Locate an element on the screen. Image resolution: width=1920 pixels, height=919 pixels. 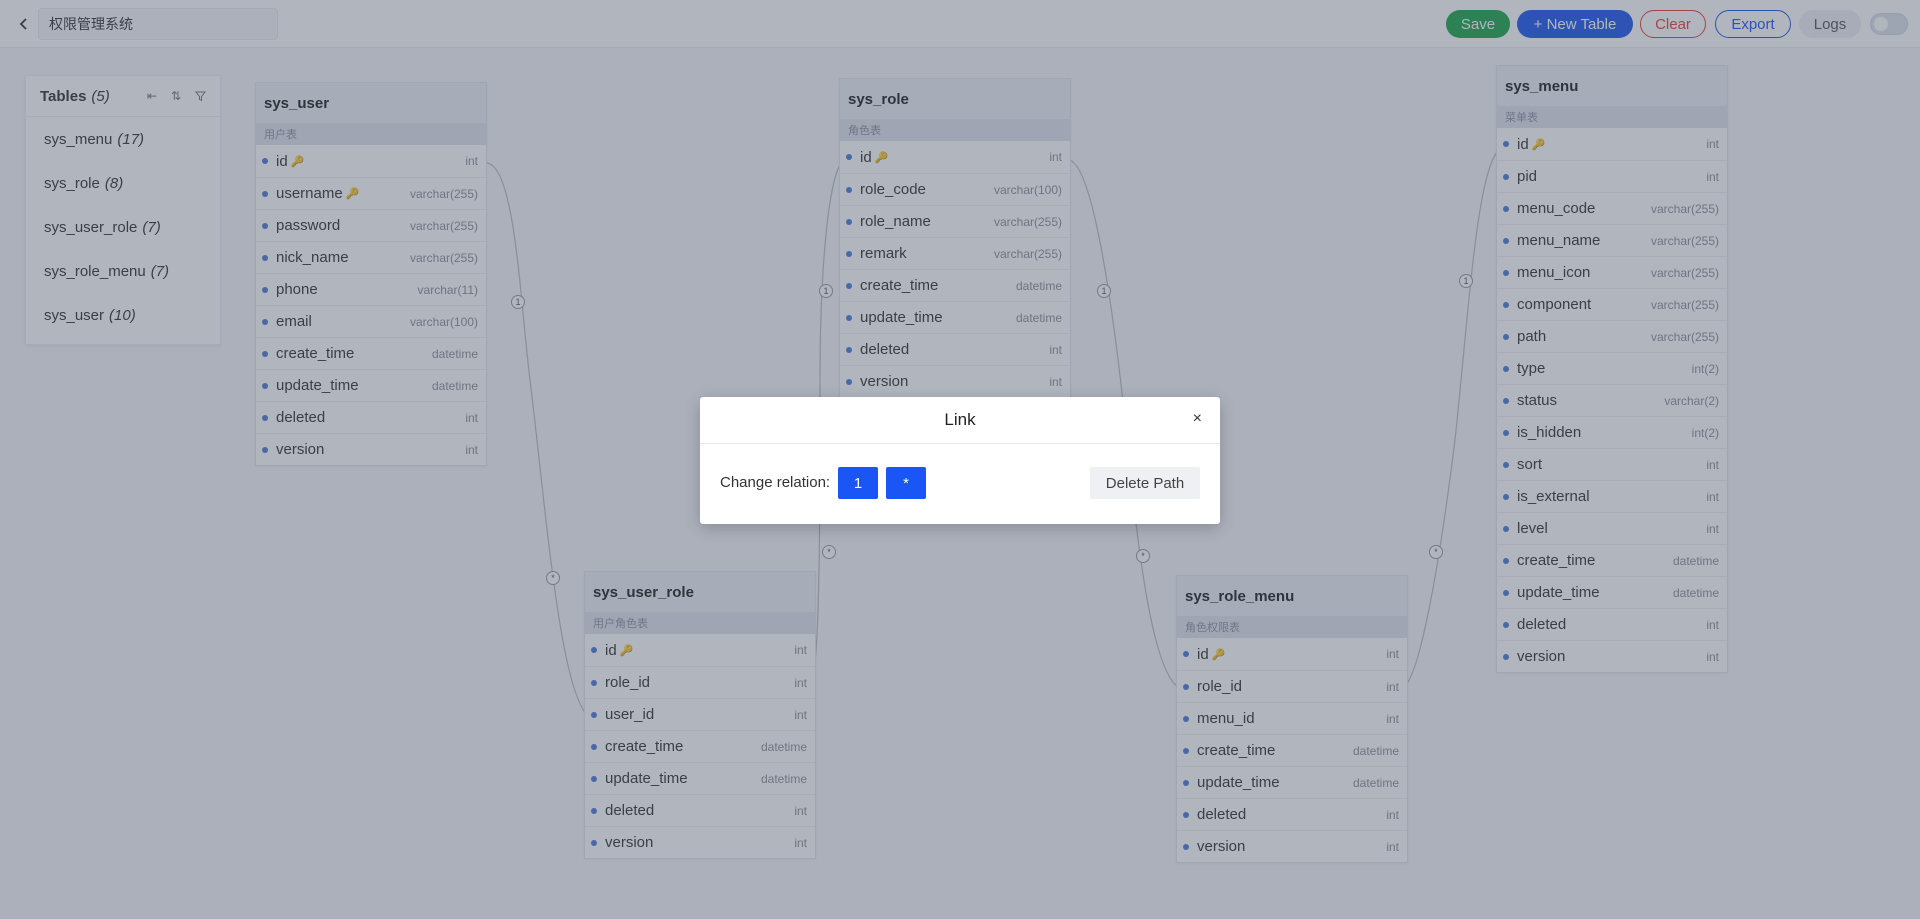
dialog-header: Link × is located at coordinates (960, 420).